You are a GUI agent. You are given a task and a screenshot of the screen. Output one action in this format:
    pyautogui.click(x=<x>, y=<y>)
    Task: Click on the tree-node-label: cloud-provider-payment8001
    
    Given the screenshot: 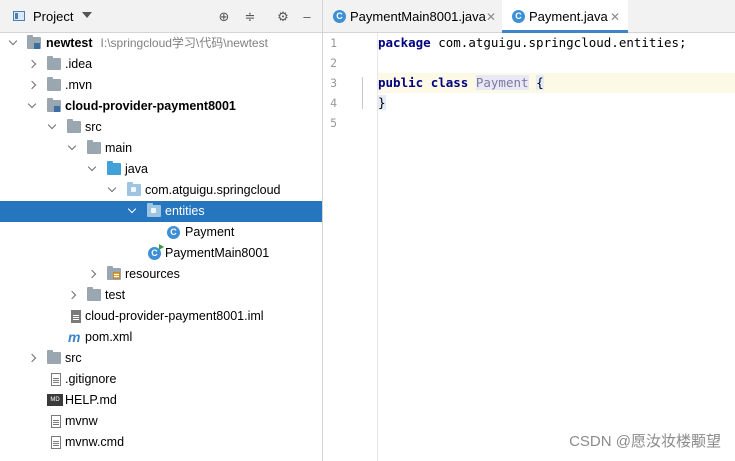 What is the action you would take?
    pyautogui.click(x=150, y=106)
    